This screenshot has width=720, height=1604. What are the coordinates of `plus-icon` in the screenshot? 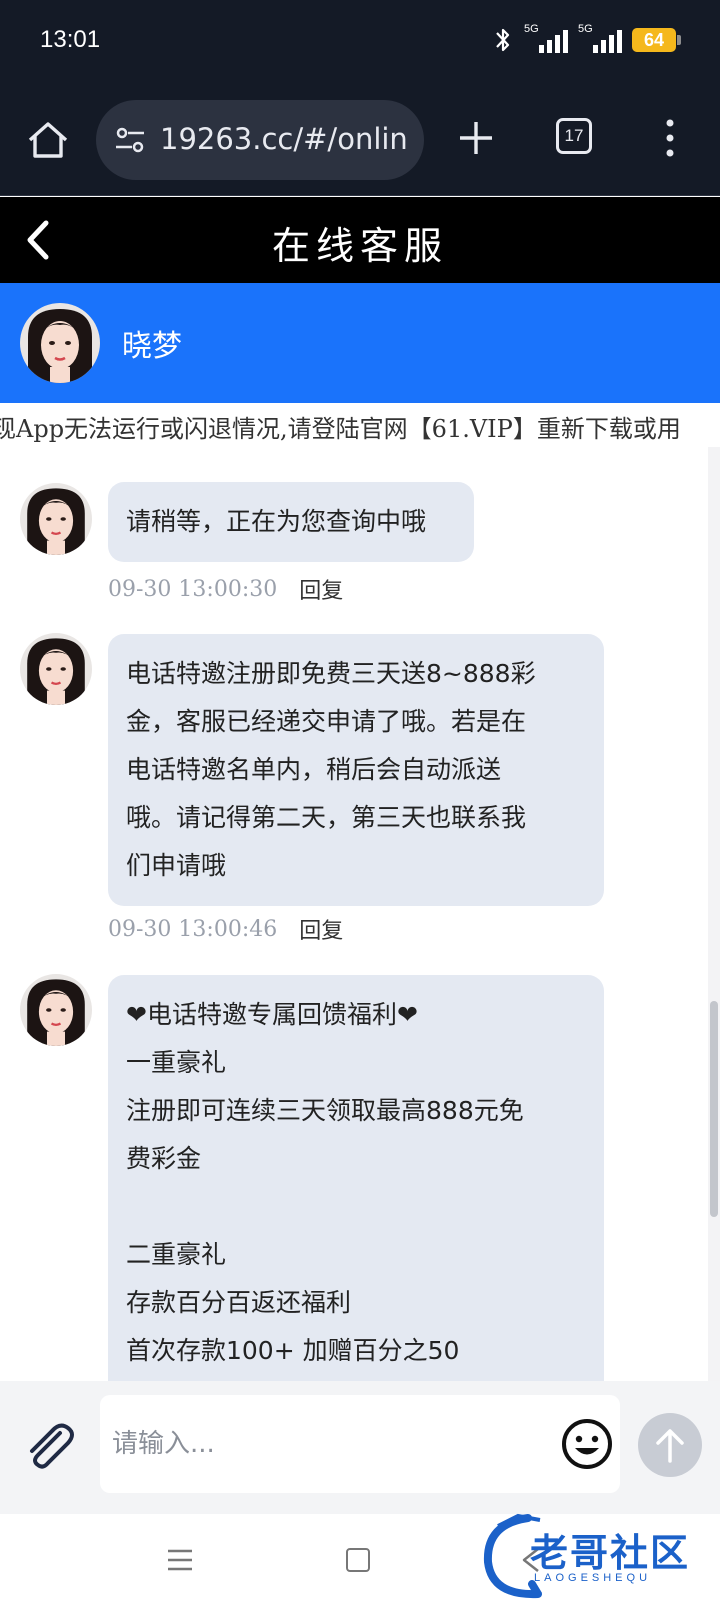 It's located at (476, 138).